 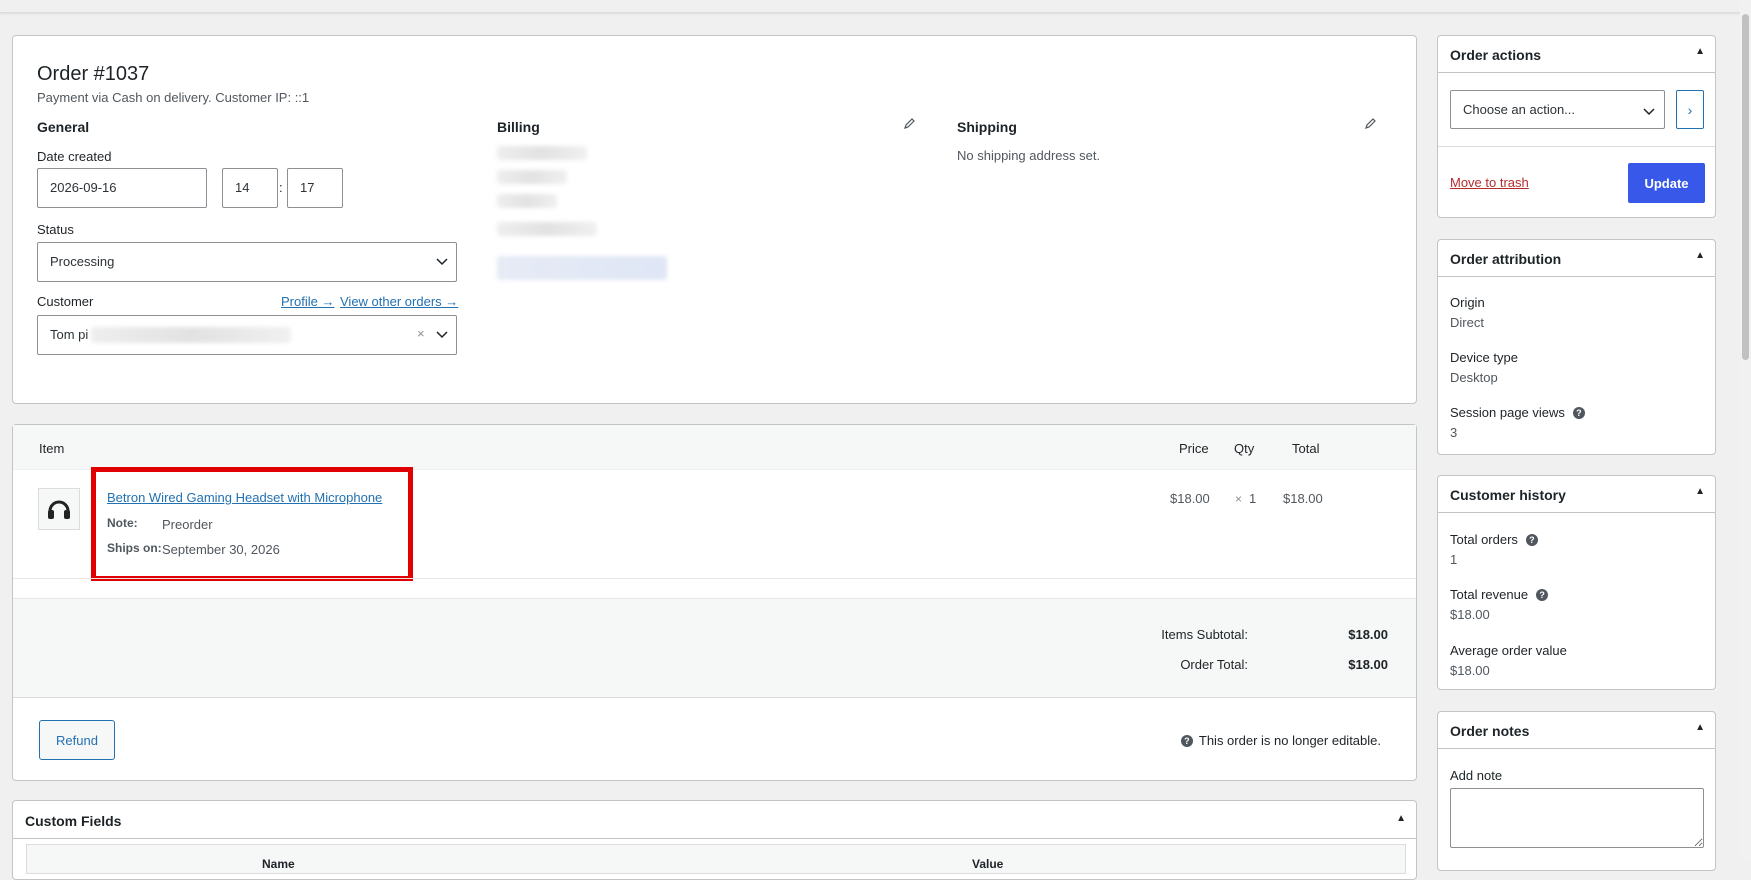 I want to click on date-created-label: Date created, so click(x=74, y=156).